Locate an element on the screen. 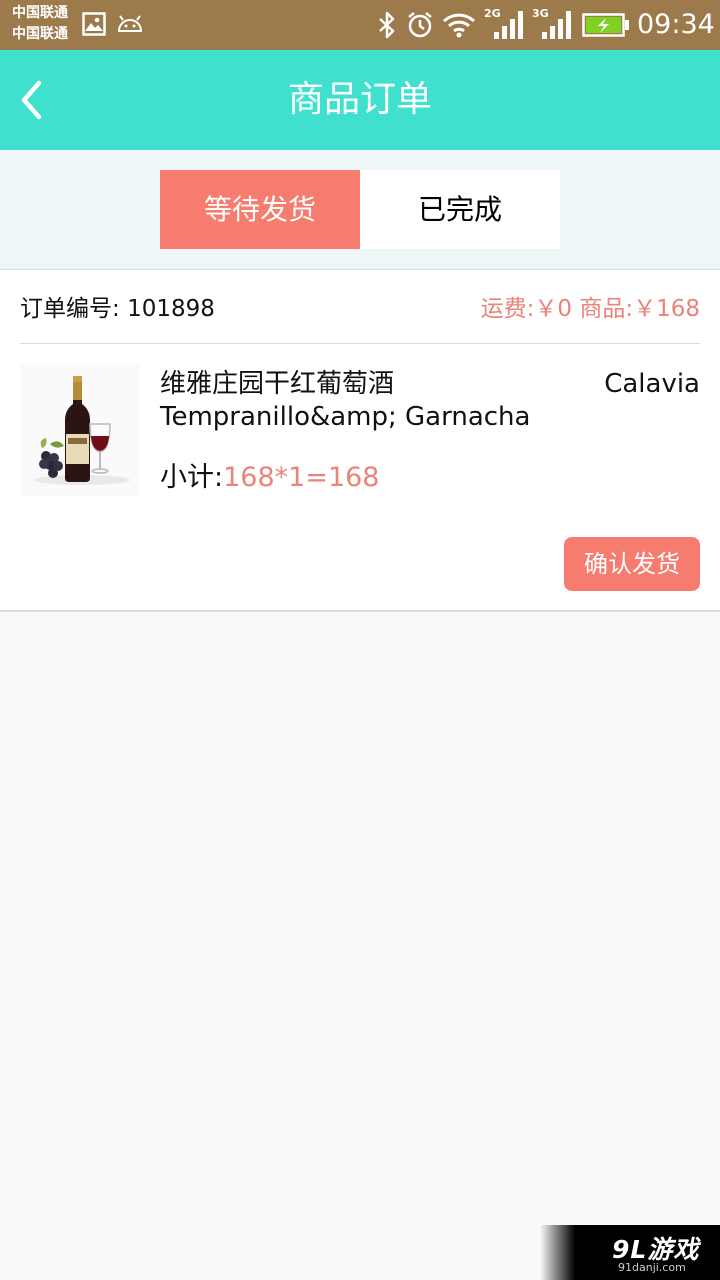 The width and height of the screenshot is (720, 1280). carrier-label-2: 中国联通 is located at coordinates (40, 34).